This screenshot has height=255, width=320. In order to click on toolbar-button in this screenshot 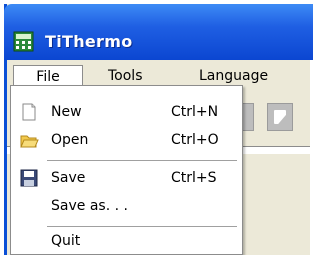, I will do `click(280, 117)`.